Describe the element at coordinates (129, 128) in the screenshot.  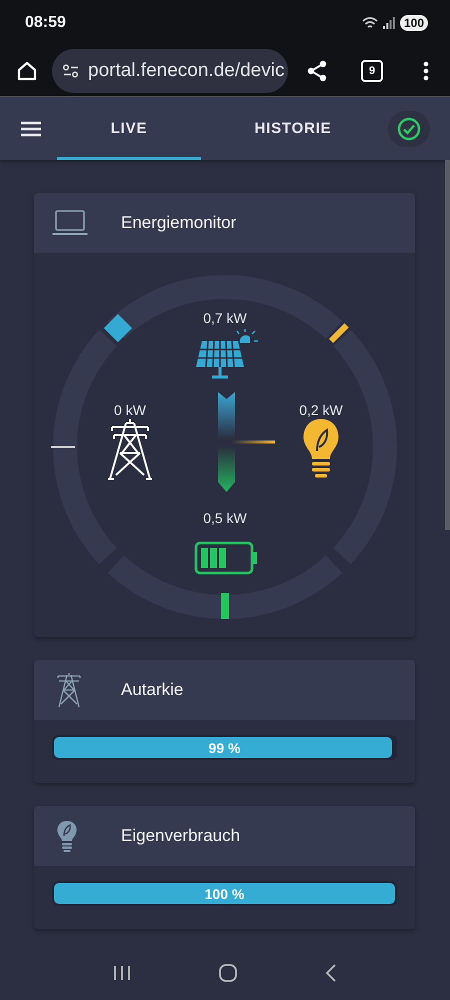
I see `tab: LIVE` at that location.